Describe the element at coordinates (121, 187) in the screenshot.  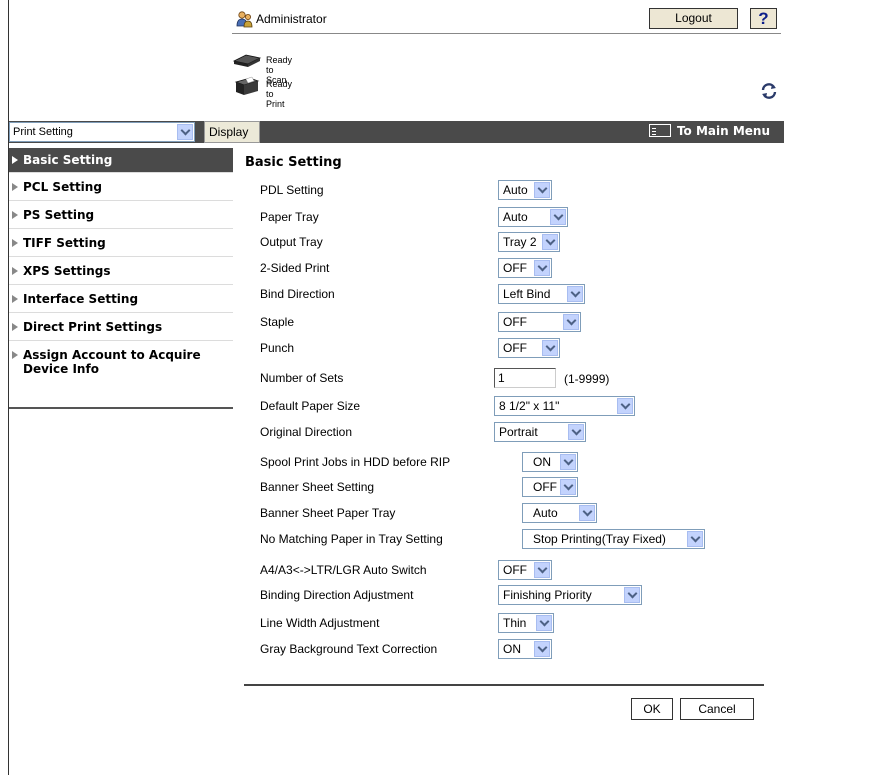
I see `sidebar-item-pcl-setting: PCL Setting` at that location.